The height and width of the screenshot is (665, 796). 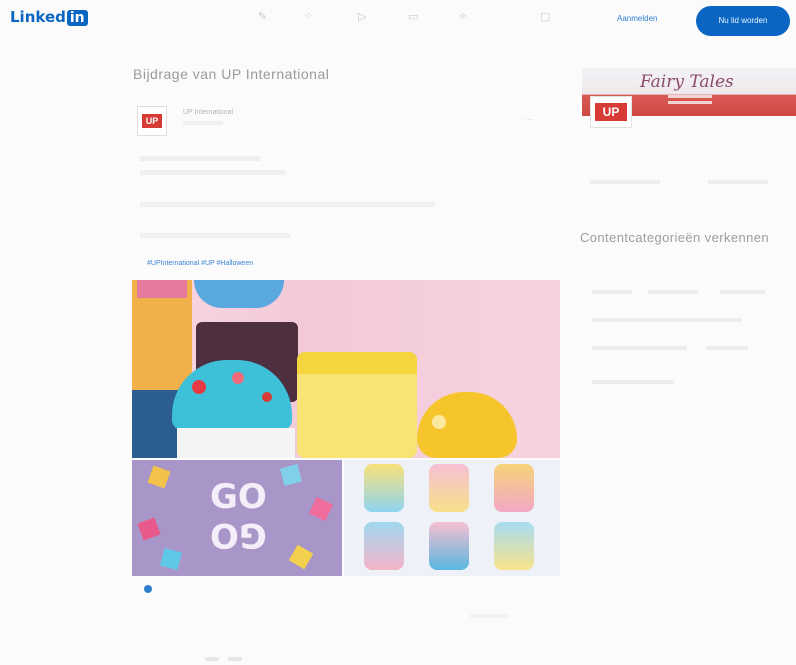 What do you see at coordinates (637, 18) in the screenshot?
I see `sign-in-link: Aanmelden` at bounding box center [637, 18].